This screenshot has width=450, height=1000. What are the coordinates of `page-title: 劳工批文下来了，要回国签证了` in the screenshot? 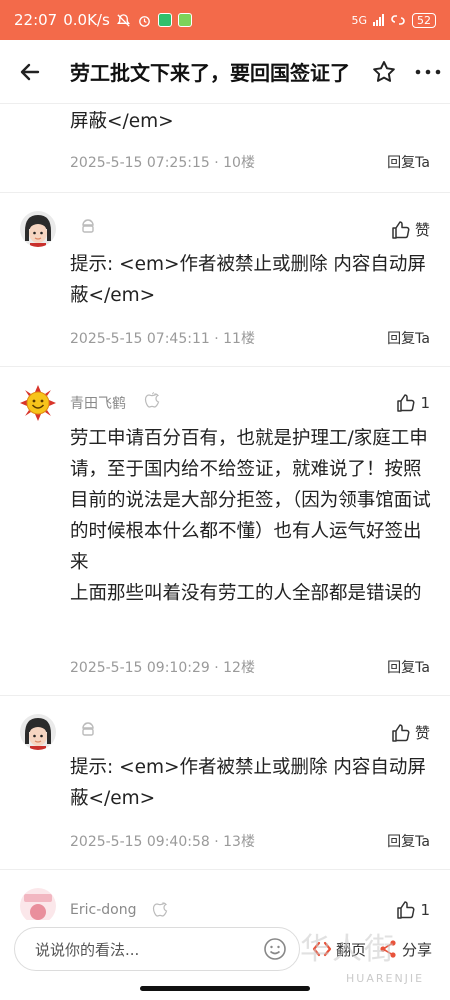 It's located at (210, 73).